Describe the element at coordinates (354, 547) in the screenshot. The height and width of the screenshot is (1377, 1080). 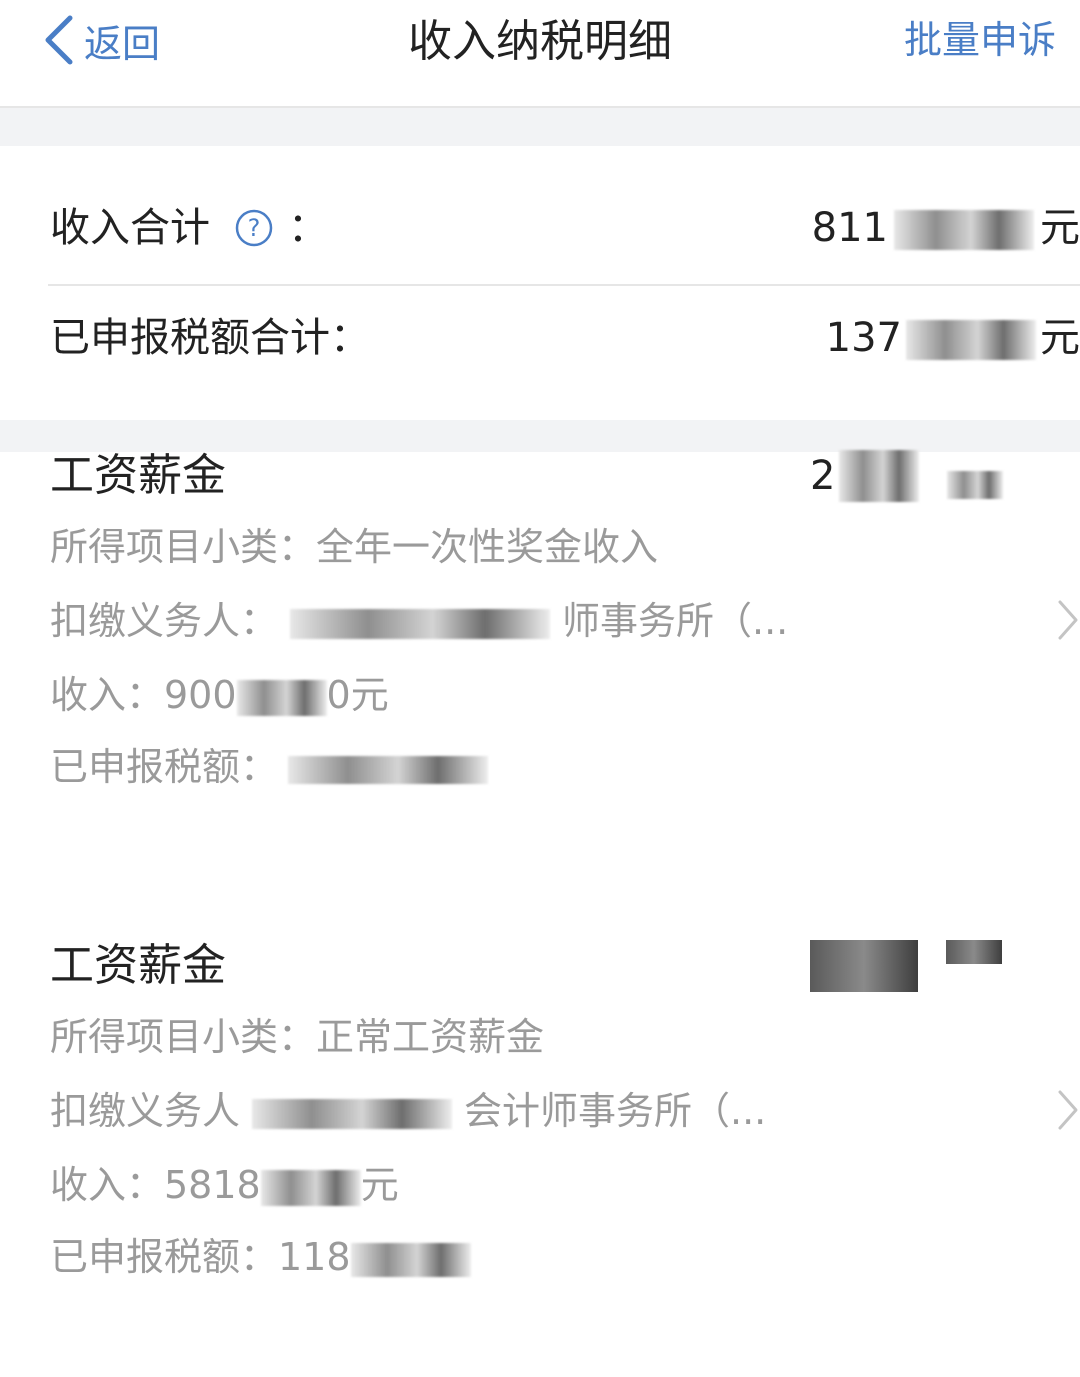
I see `record-subtype: 所得项目小类：全年一次性奖金收入` at that location.